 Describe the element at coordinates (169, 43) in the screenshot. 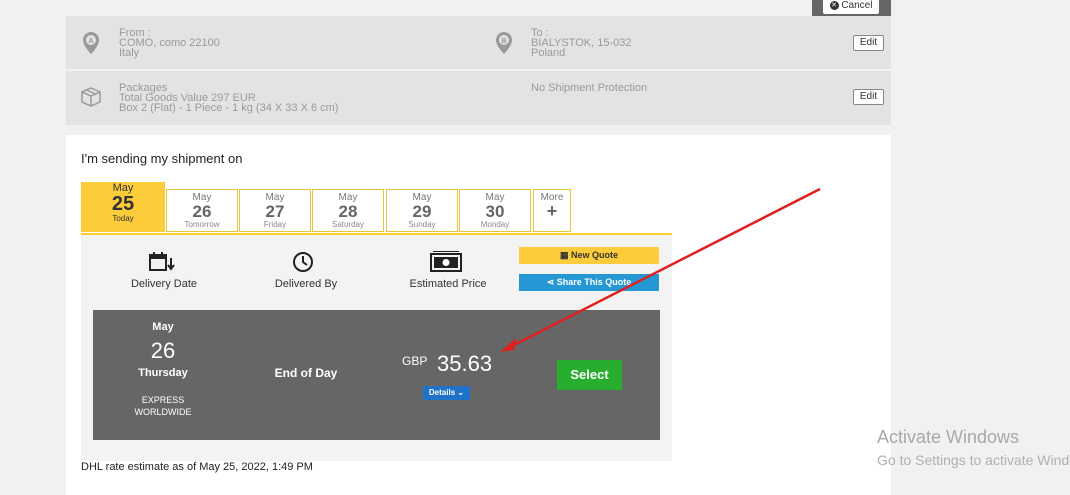

I see `from-block: From : COMO, como 22100 Italy` at that location.